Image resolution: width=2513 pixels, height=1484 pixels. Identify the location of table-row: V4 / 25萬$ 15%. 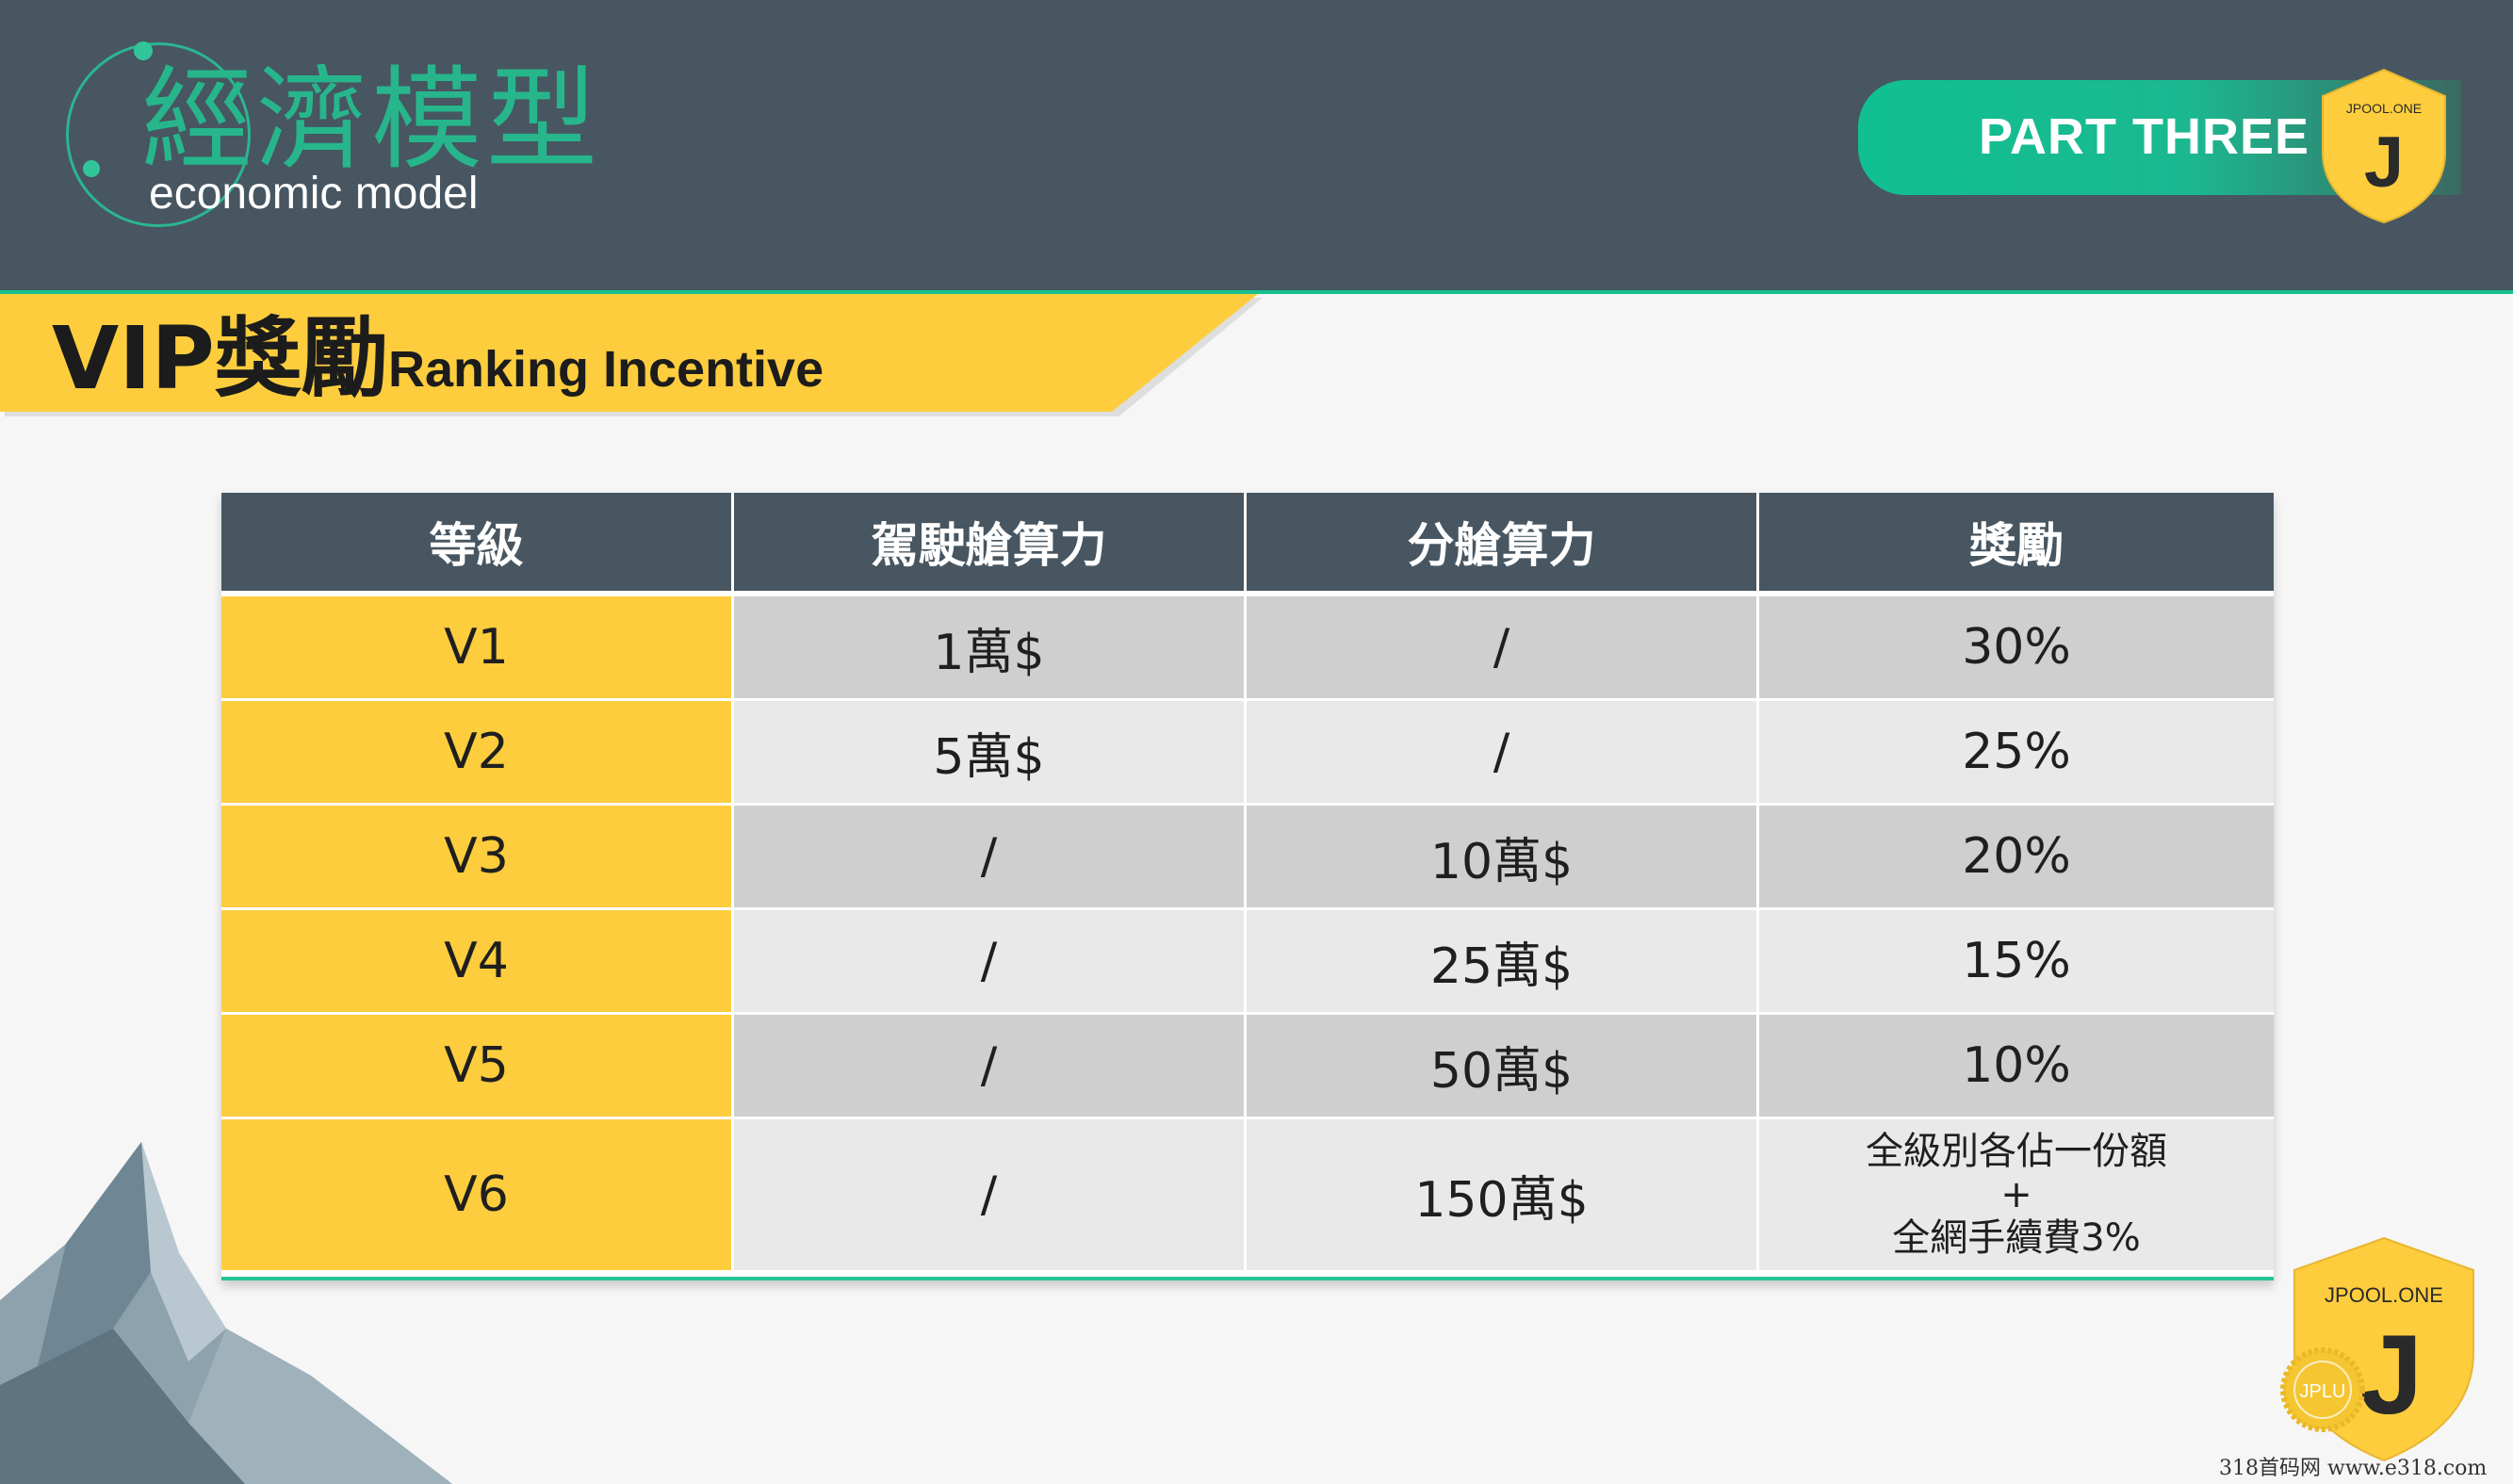
(1247, 962).